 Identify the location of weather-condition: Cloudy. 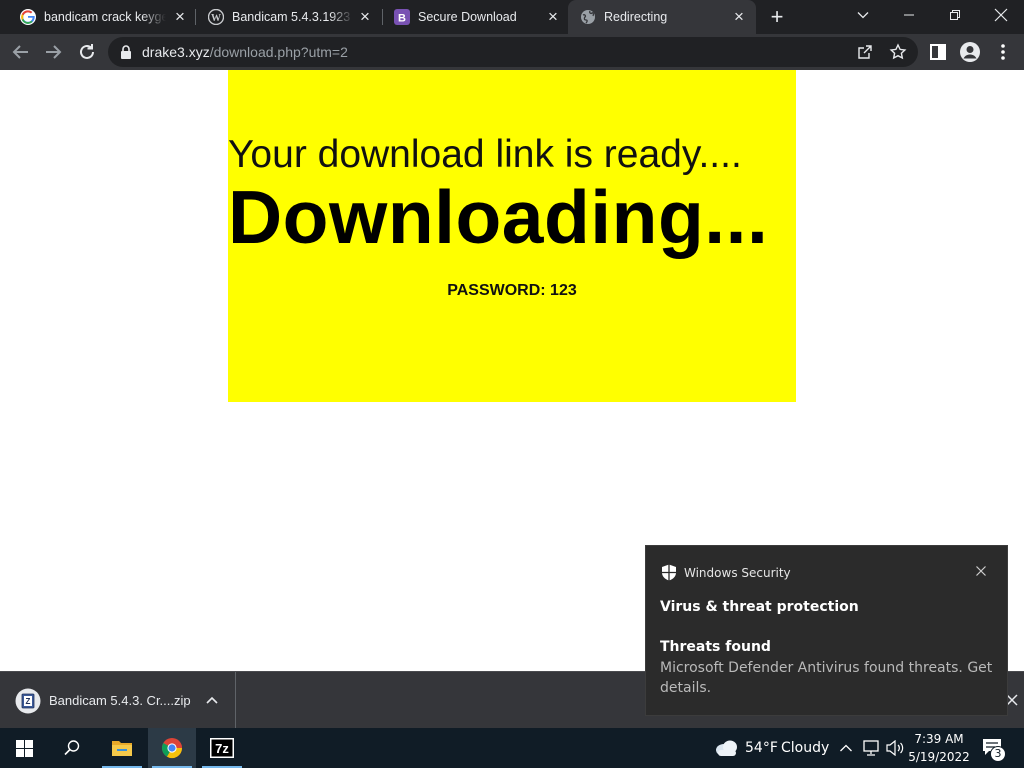
(805, 748).